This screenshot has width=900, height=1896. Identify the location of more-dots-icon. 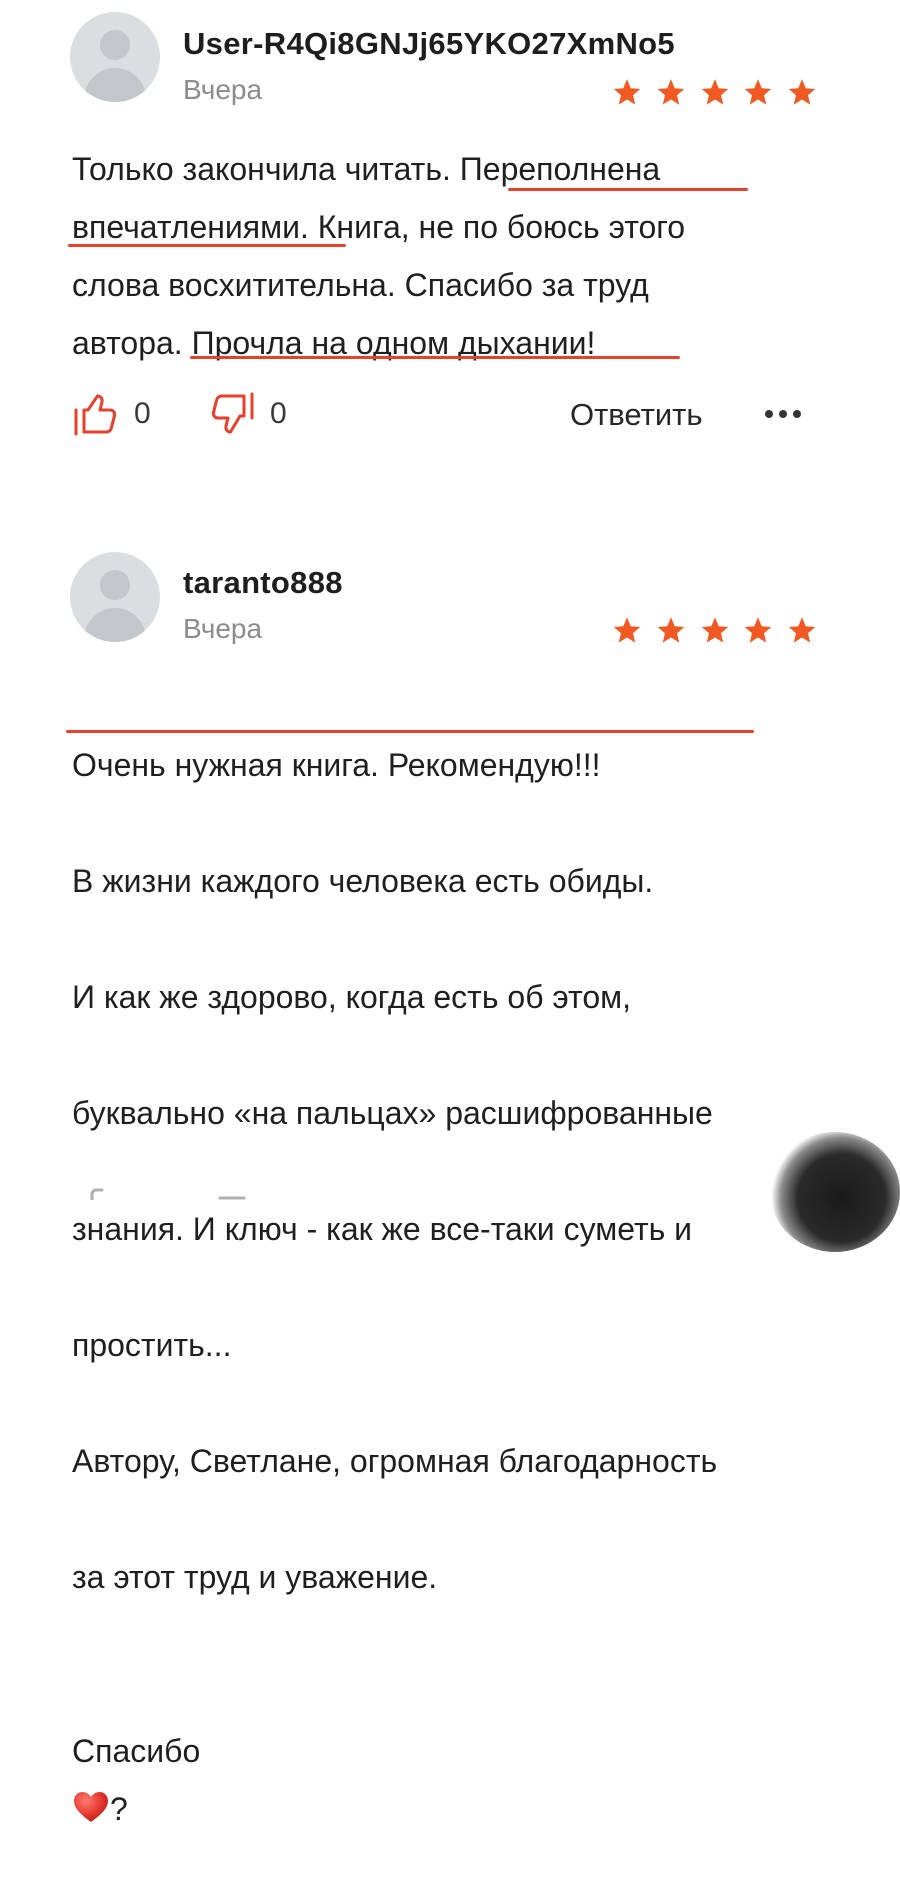
(783, 414).